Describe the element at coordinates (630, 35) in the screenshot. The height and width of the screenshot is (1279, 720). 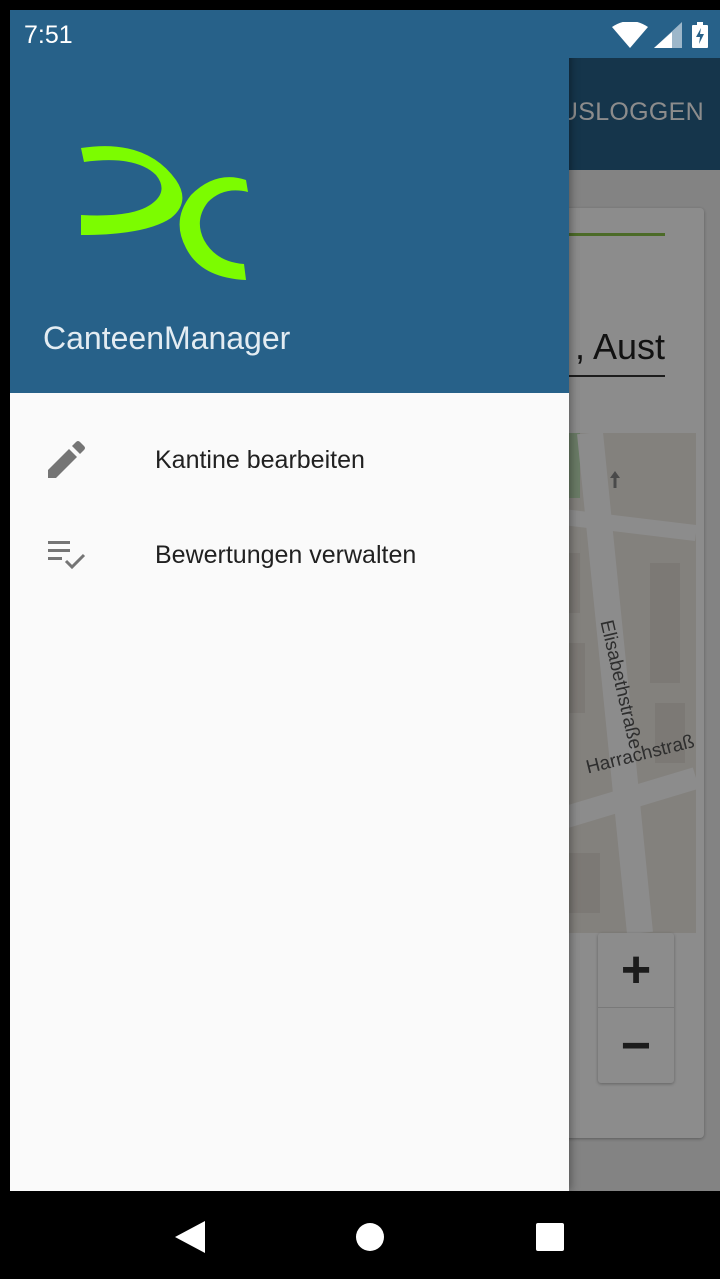
I see `wifi-icon` at that location.